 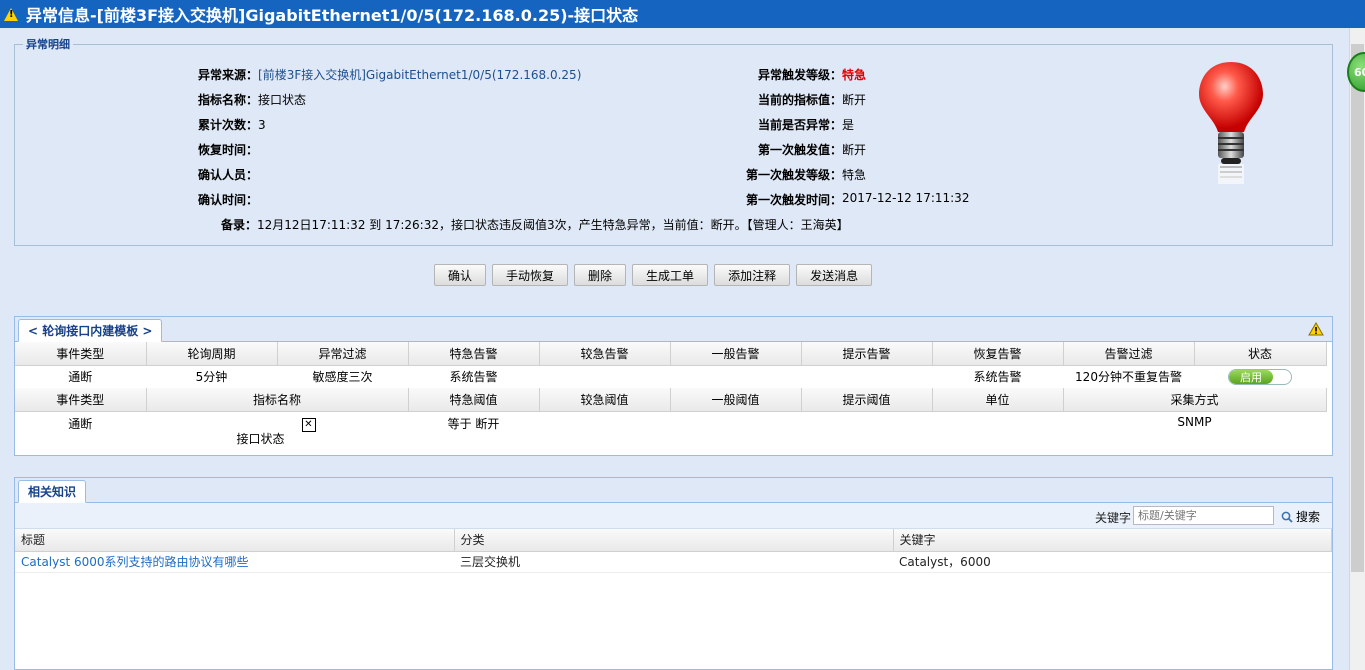 What do you see at coordinates (342, 377) in the screenshot?
I see `table-cell: 敏感度三次` at bounding box center [342, 377].